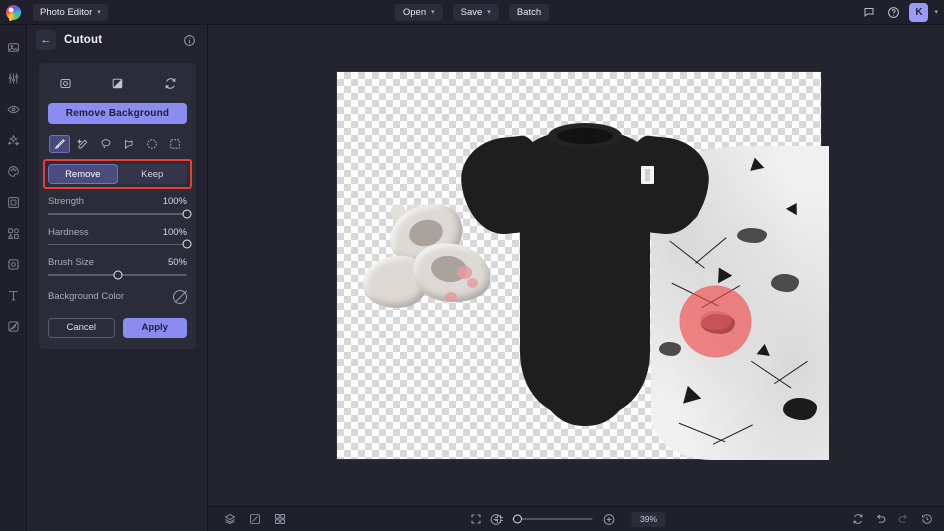 This screenshot has height=531, width=944. I want to click on info-circle-icon, so click(189, 40).